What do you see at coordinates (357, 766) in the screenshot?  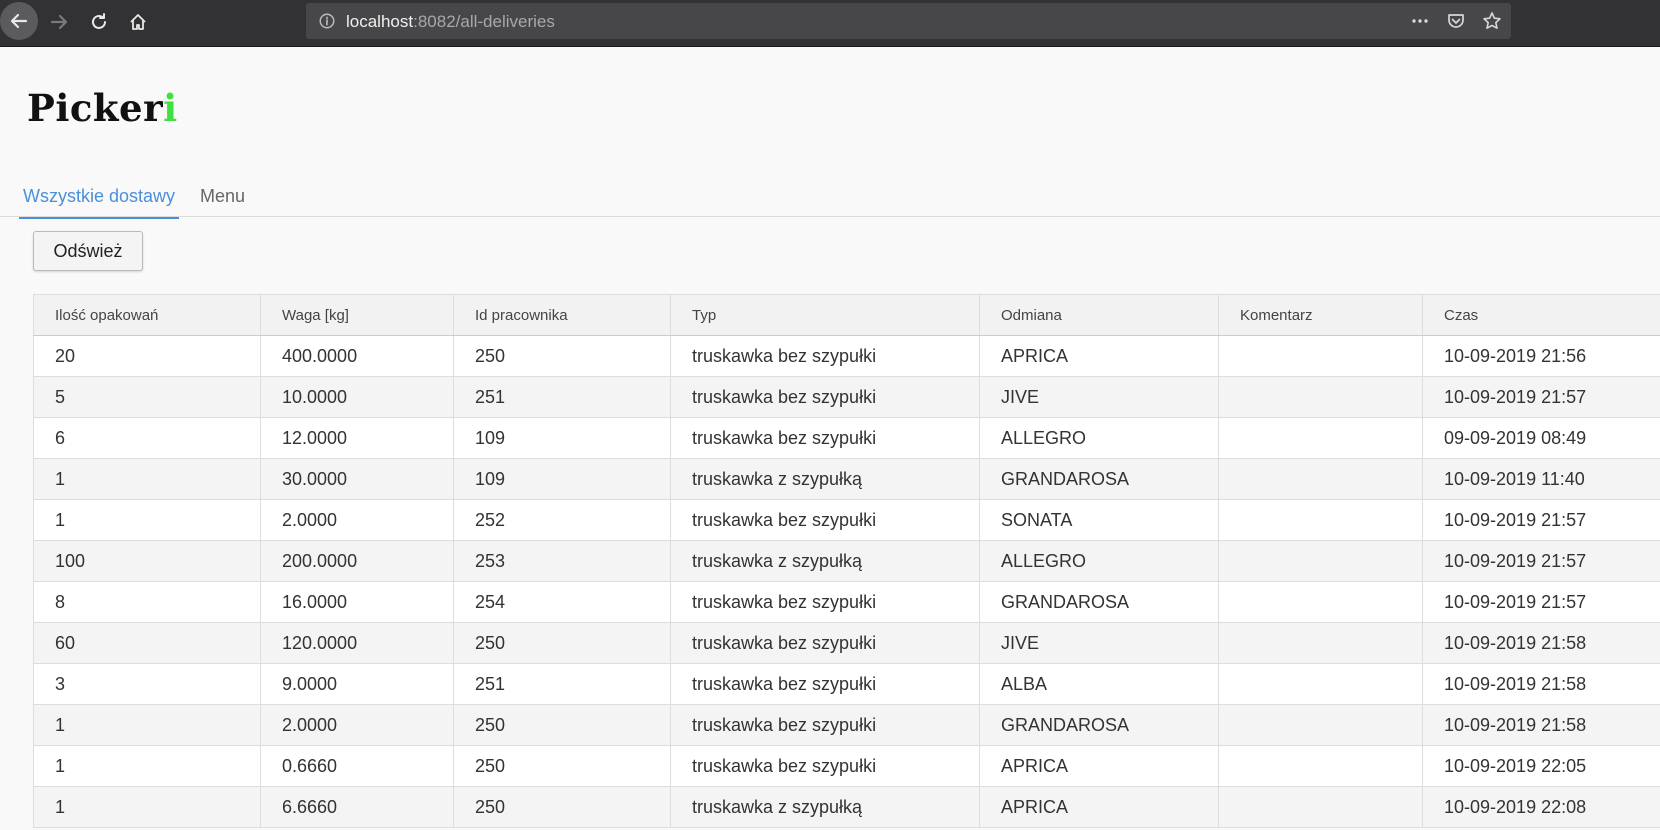 I see `table-cell: 0.6660` at bounding box center [357, 766].